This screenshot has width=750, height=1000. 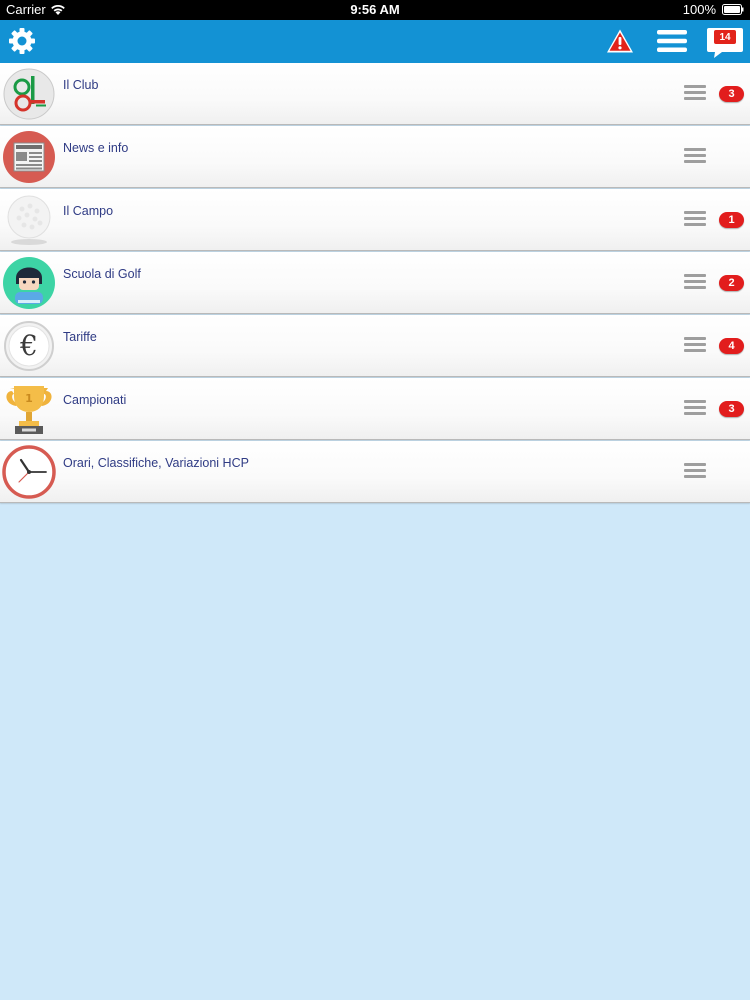 I want to click on list-item-label: News e info, so click(x=96, y=148).